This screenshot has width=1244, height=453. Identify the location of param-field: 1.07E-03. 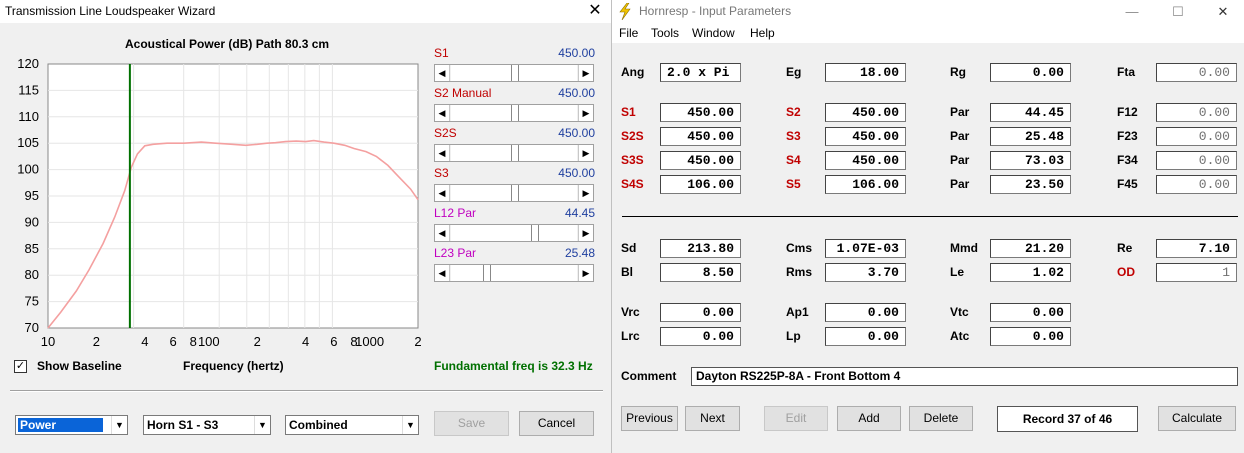
(865, 248).